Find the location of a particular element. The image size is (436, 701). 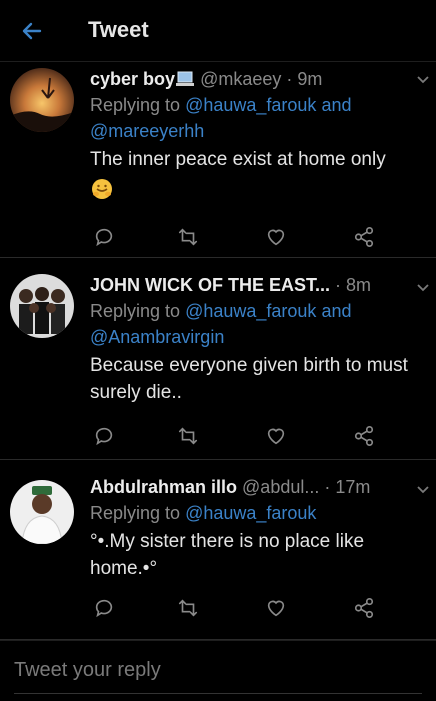

tweet-text: The inner peace exist at home only is located at coordinates (238, 159).